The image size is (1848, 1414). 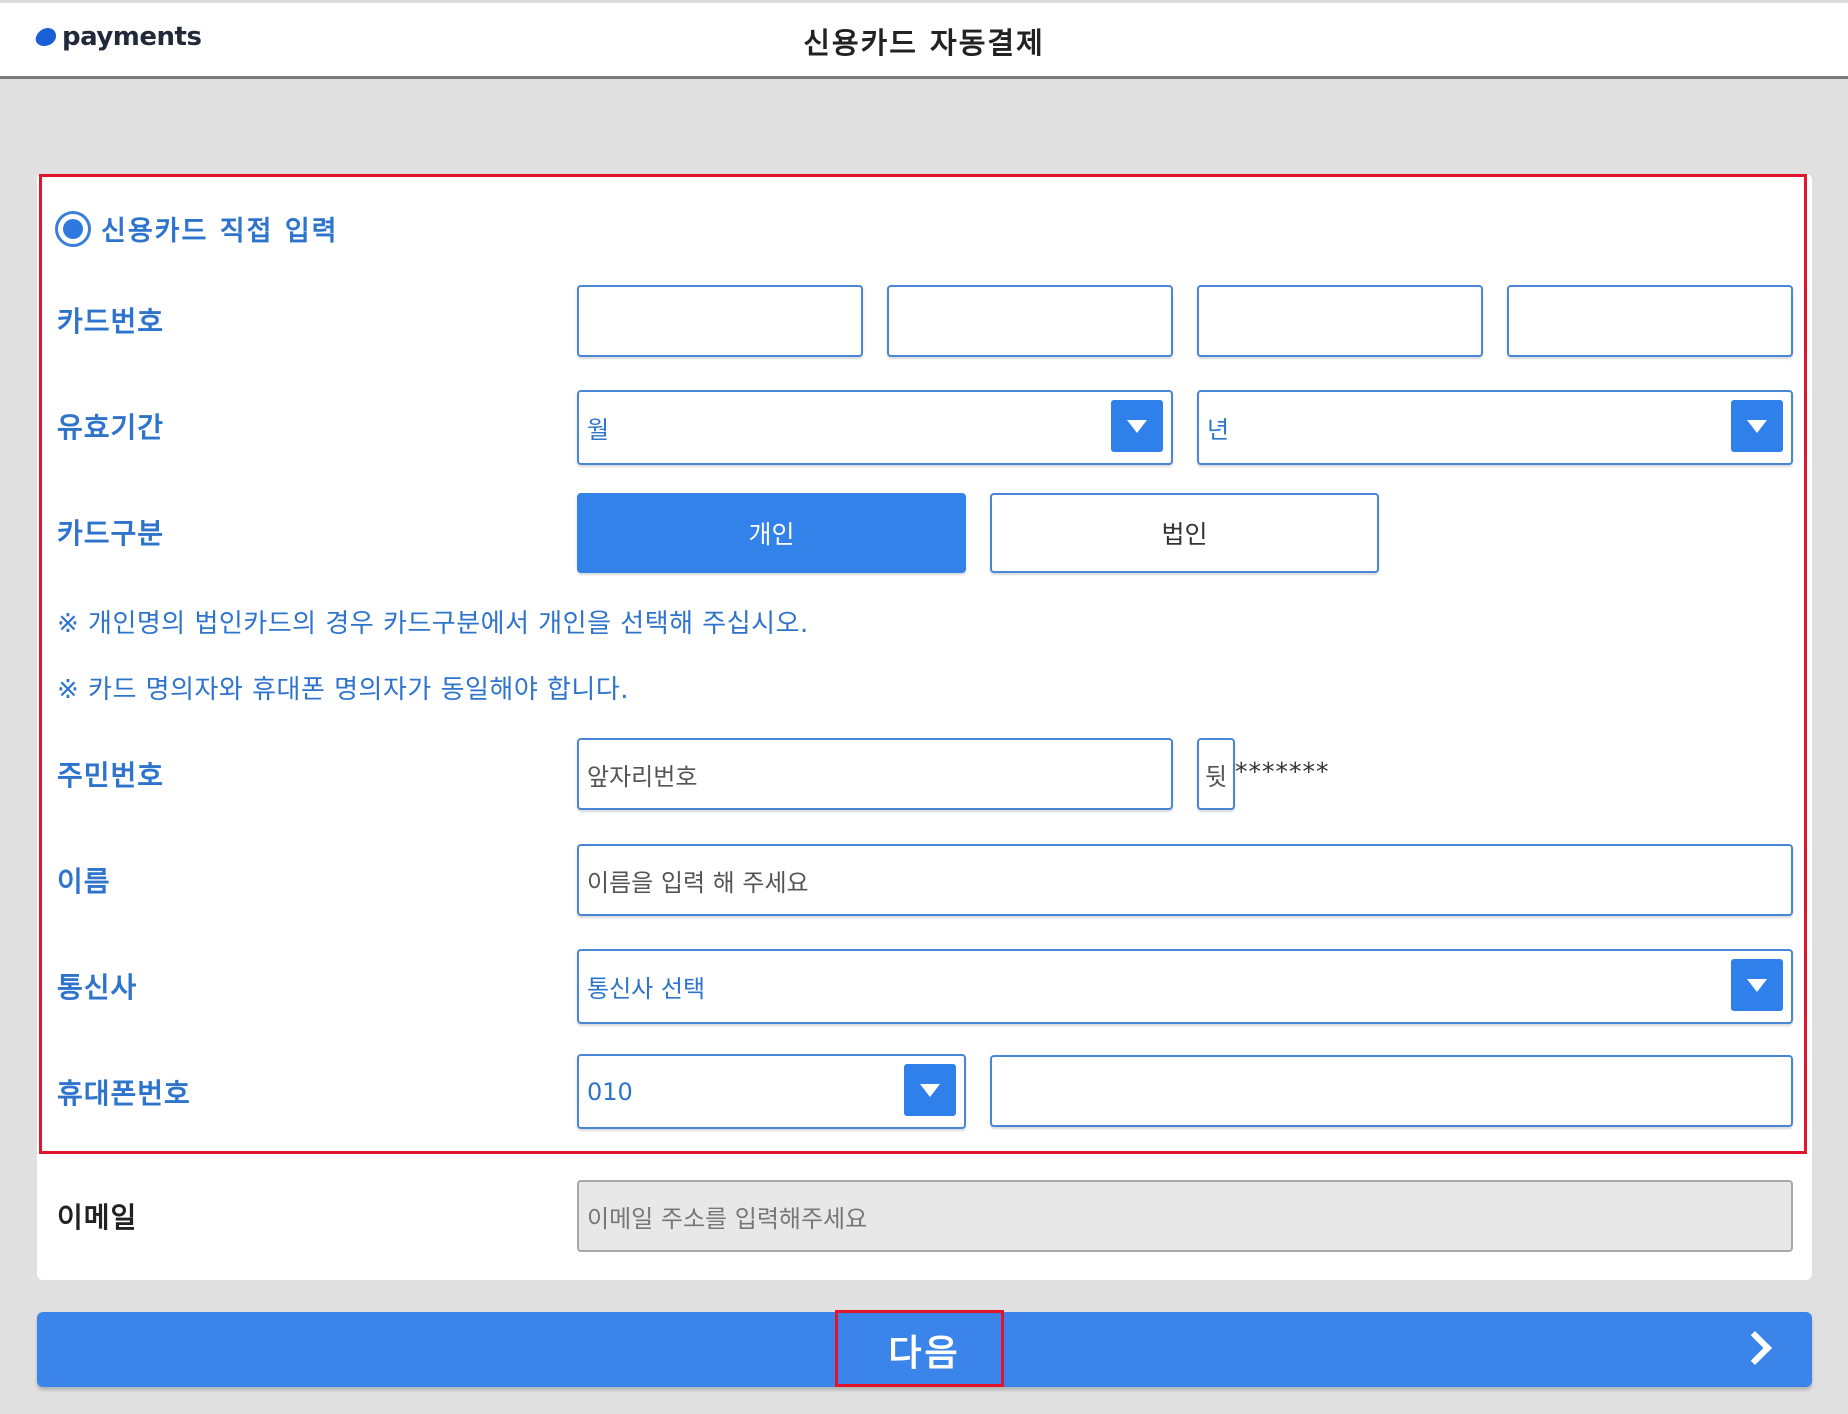 I want to click on radio-selected-dot, so click(x=73, y=228).